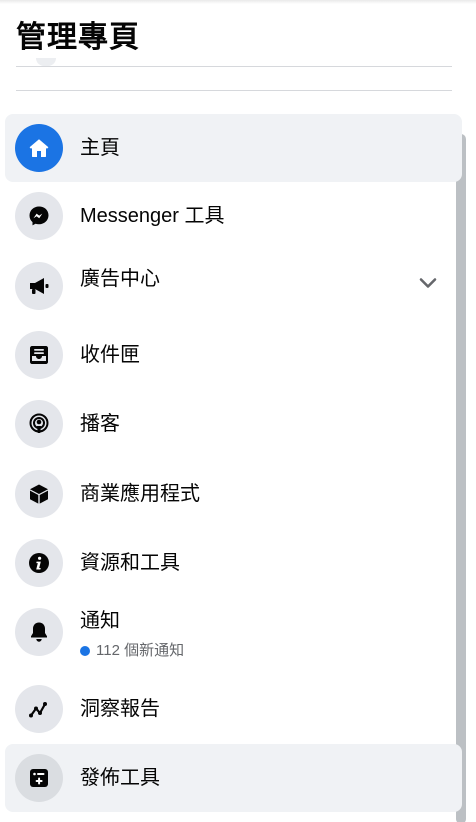 The image size is (476, 822). What do you see at coordinates (39, 778) in the screenshot?
I see `publishing-tools-icon` at bounding box center [39, 778].